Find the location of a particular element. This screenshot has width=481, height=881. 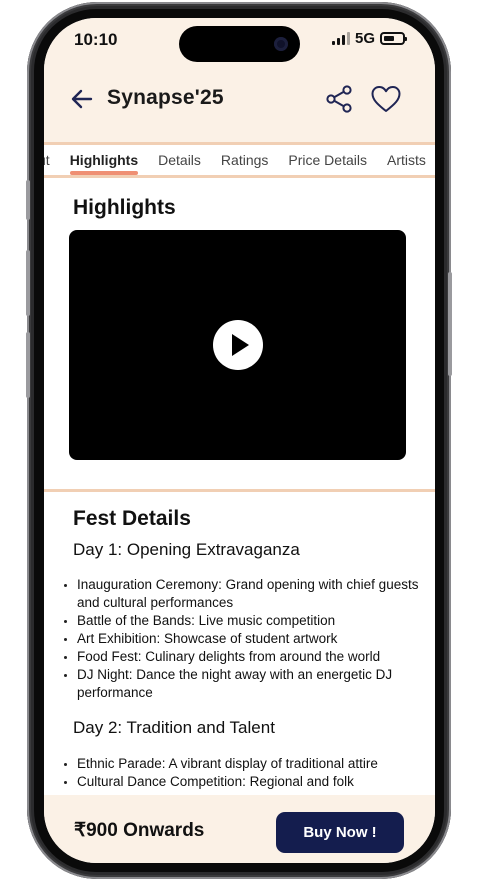

tab-highlights: Highlights is located at coordinates (104, 160).